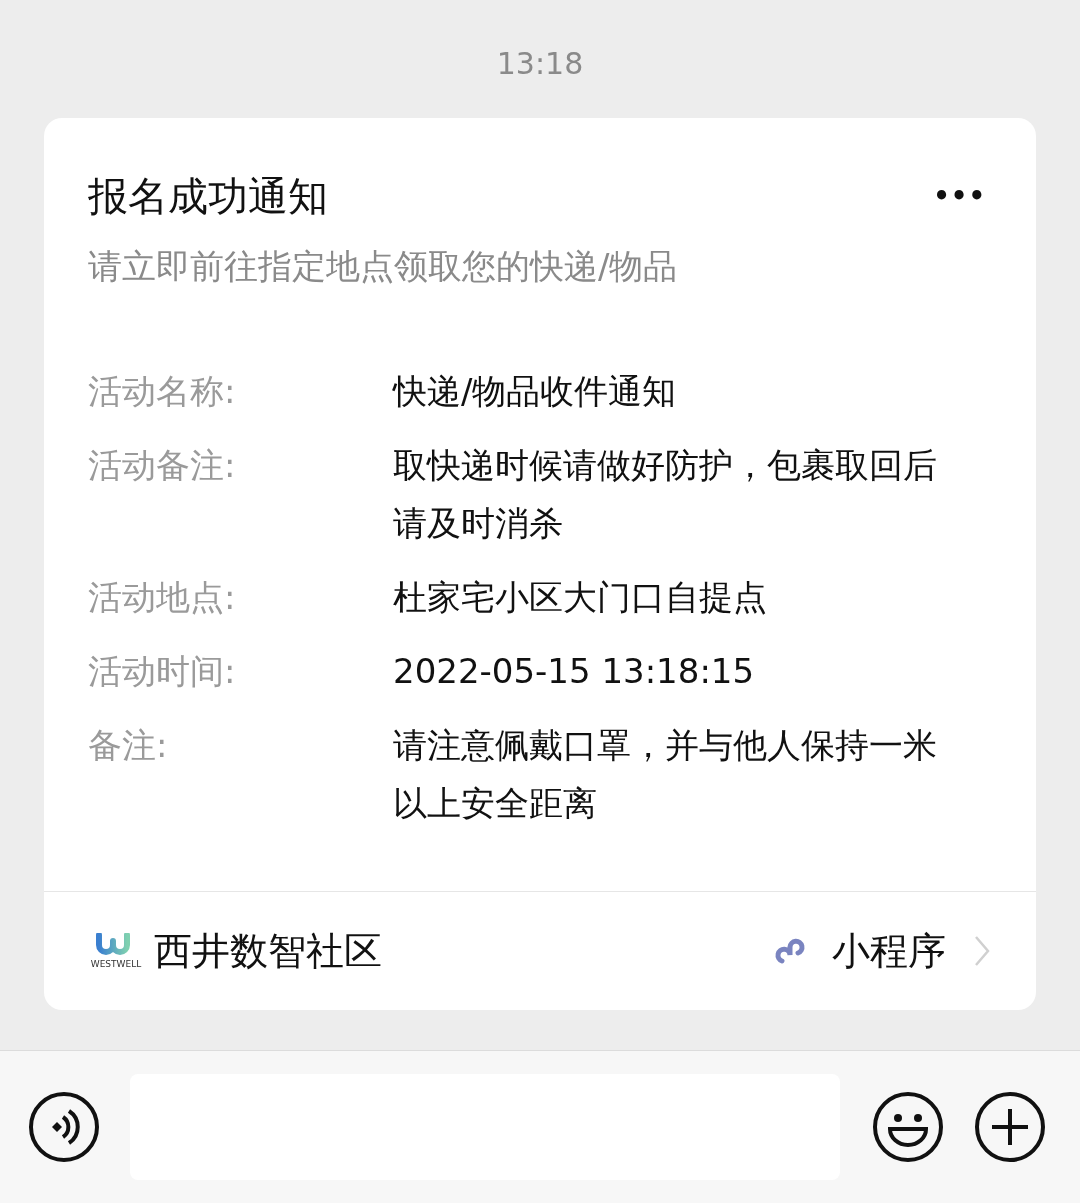 Image resolution: width=1080 pixels, height=1203 pixels. What do you see at coordinates (162, 465) in the screenshot?
I see `field-label: 活动备注:` at bounding box center [162, 465].